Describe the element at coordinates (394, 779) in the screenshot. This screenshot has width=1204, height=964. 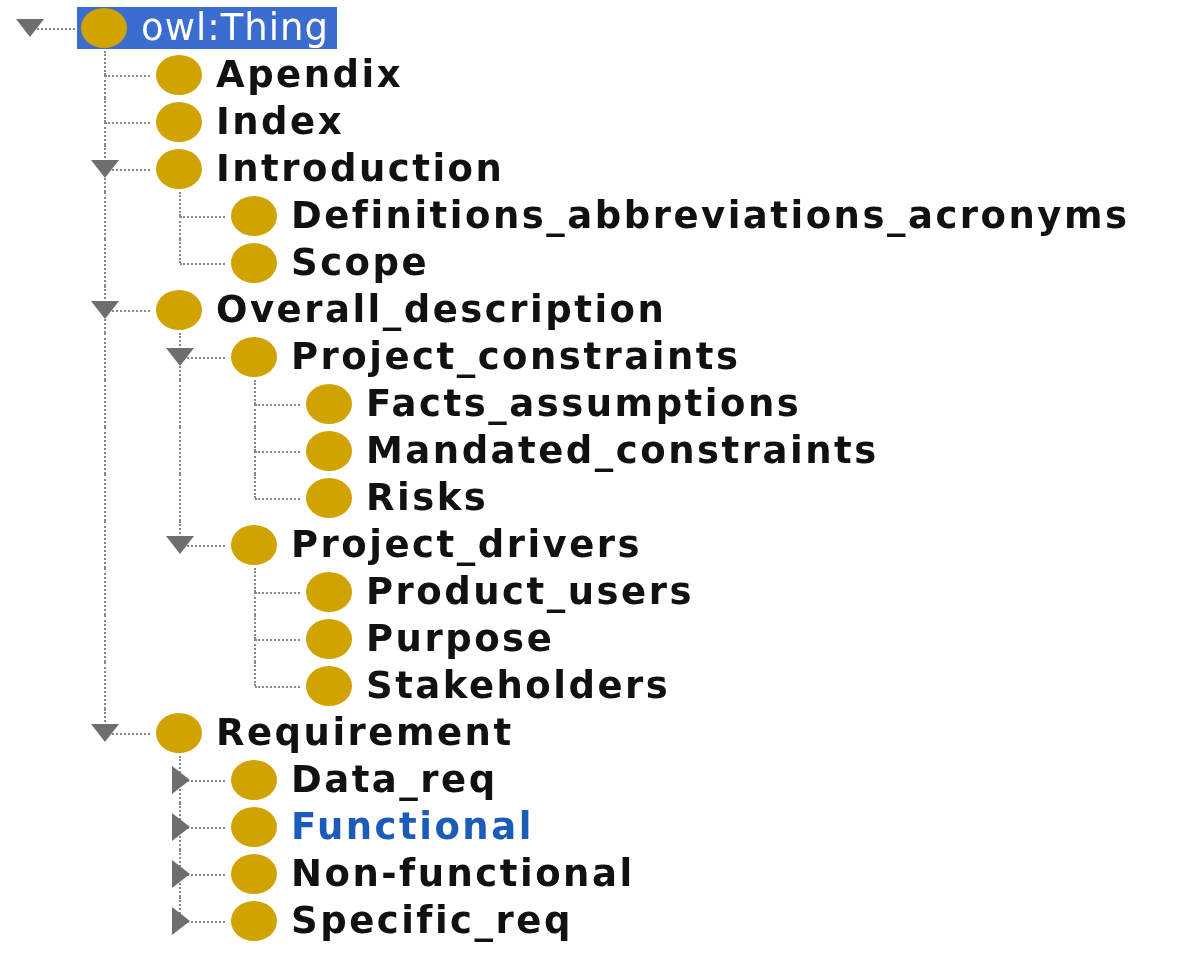
I see `class-label: Data_req` at that location.